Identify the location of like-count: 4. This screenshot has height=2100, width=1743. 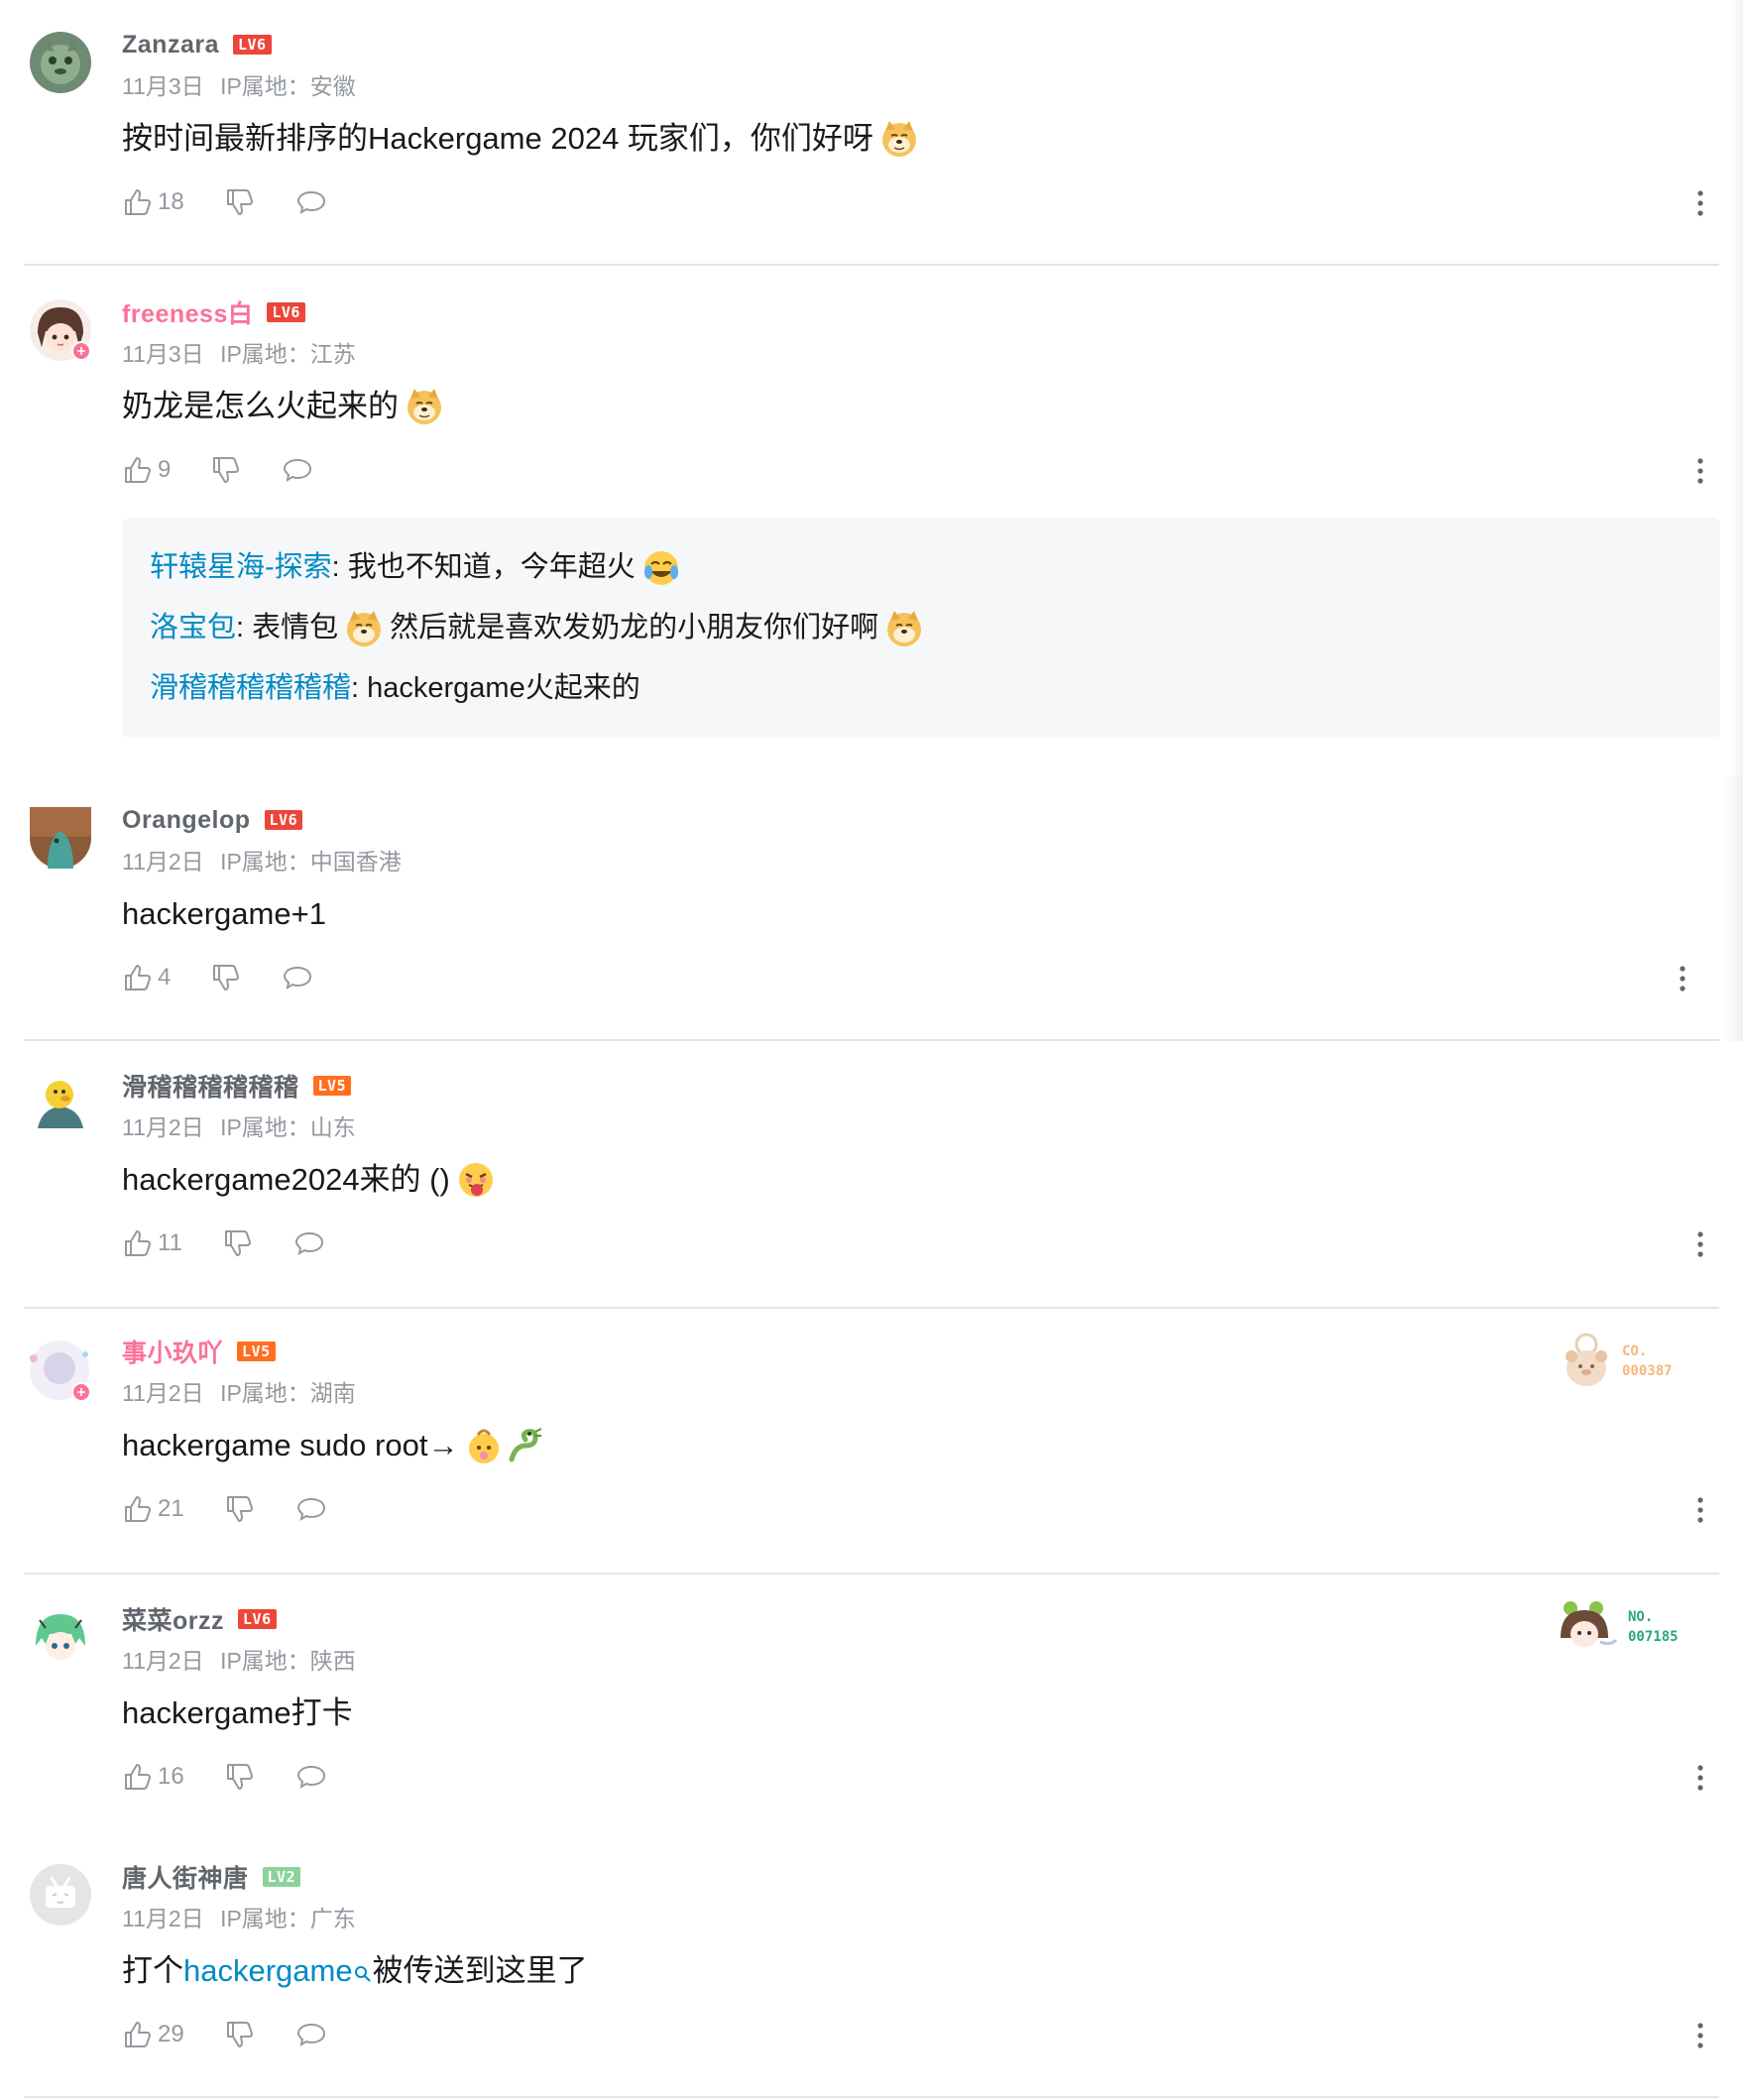
(165, 977).